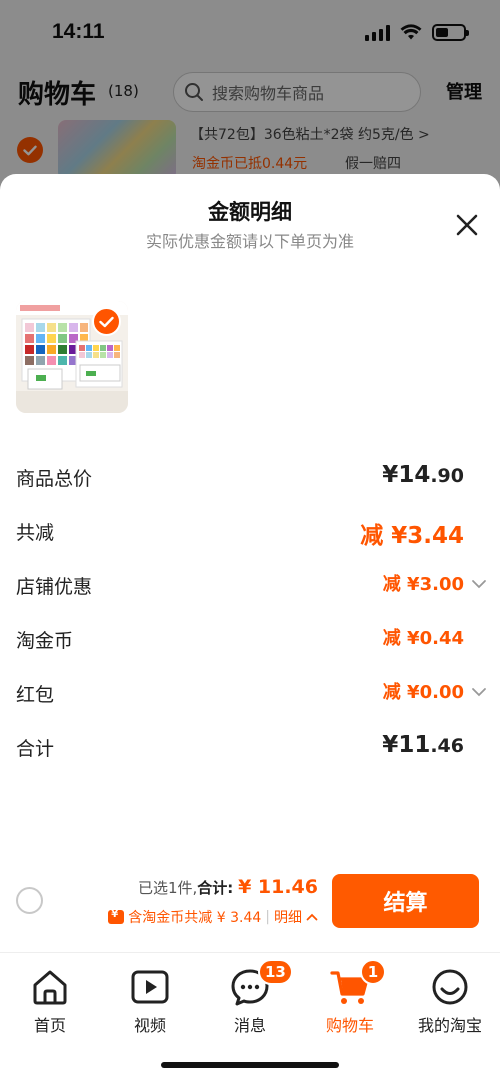  Describe the element at coordinates (250, 998) in the screenshot. I see `tab-messages: 13 消息` at that location.